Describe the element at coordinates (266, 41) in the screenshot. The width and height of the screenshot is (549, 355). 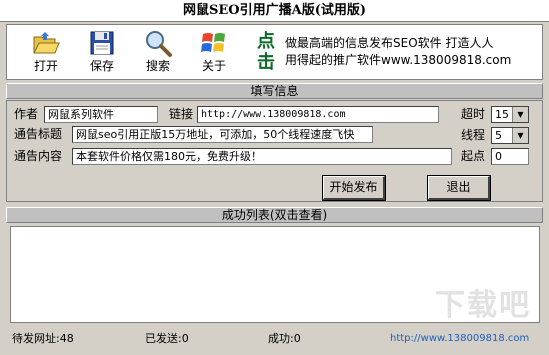
I see `promo-char-1: 点` at that location.